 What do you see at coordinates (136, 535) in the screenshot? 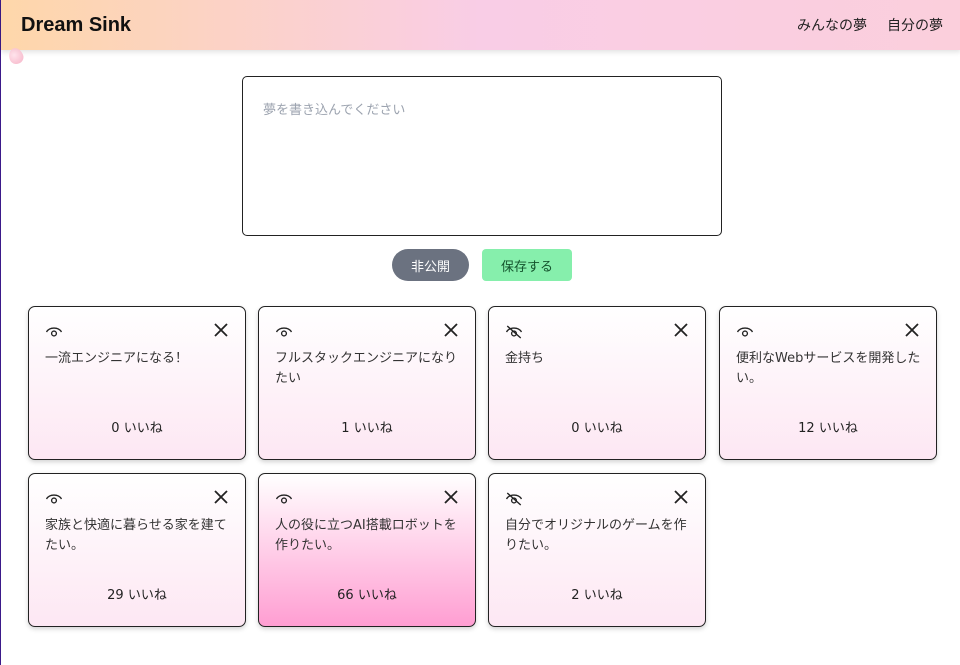
I see `dream-text: 家族と快適に暮らせる家を建てたい。` at bounding box center [136, 535].